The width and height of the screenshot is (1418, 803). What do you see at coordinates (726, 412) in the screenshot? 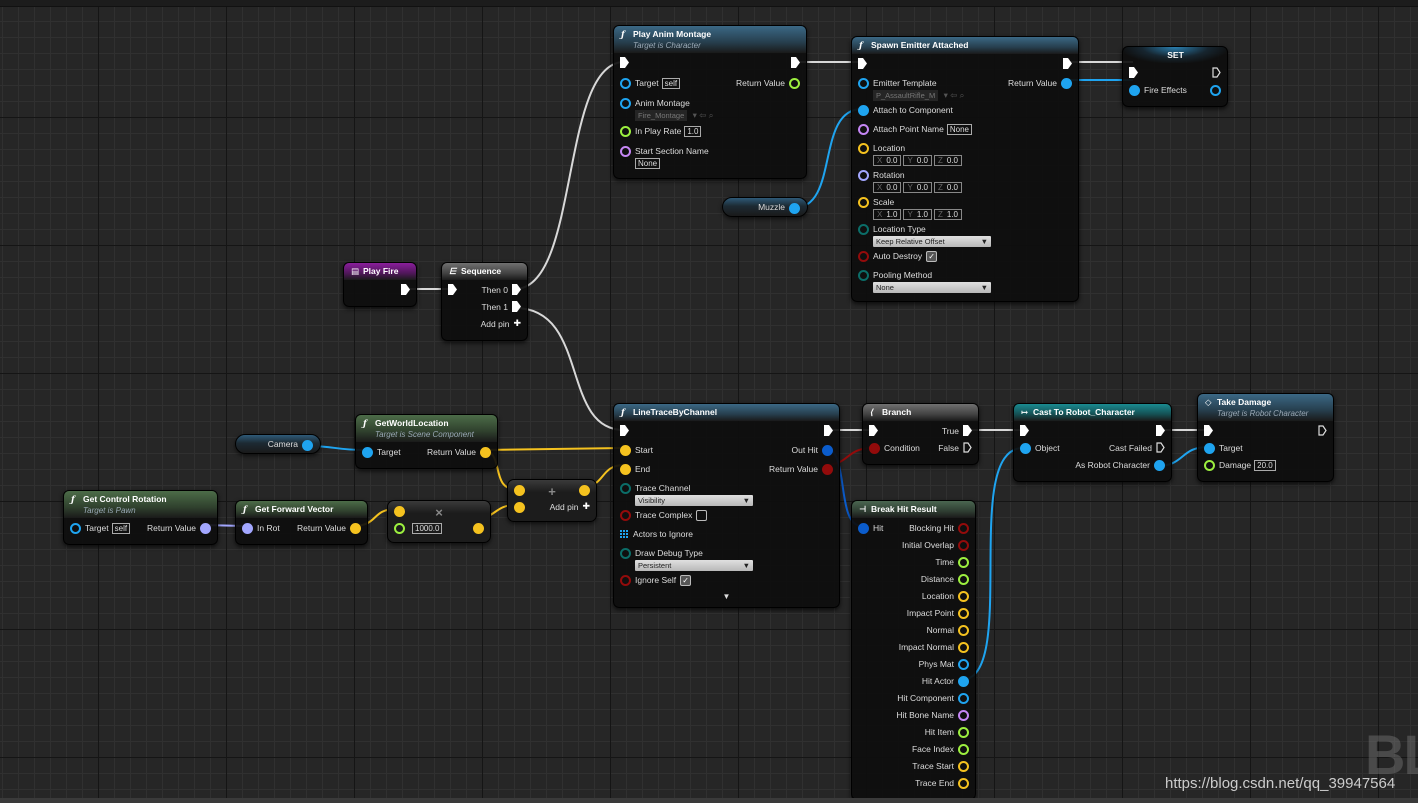
I see `node-header: ƒ LineTraceByChannel` at bounding box center [726, 412].